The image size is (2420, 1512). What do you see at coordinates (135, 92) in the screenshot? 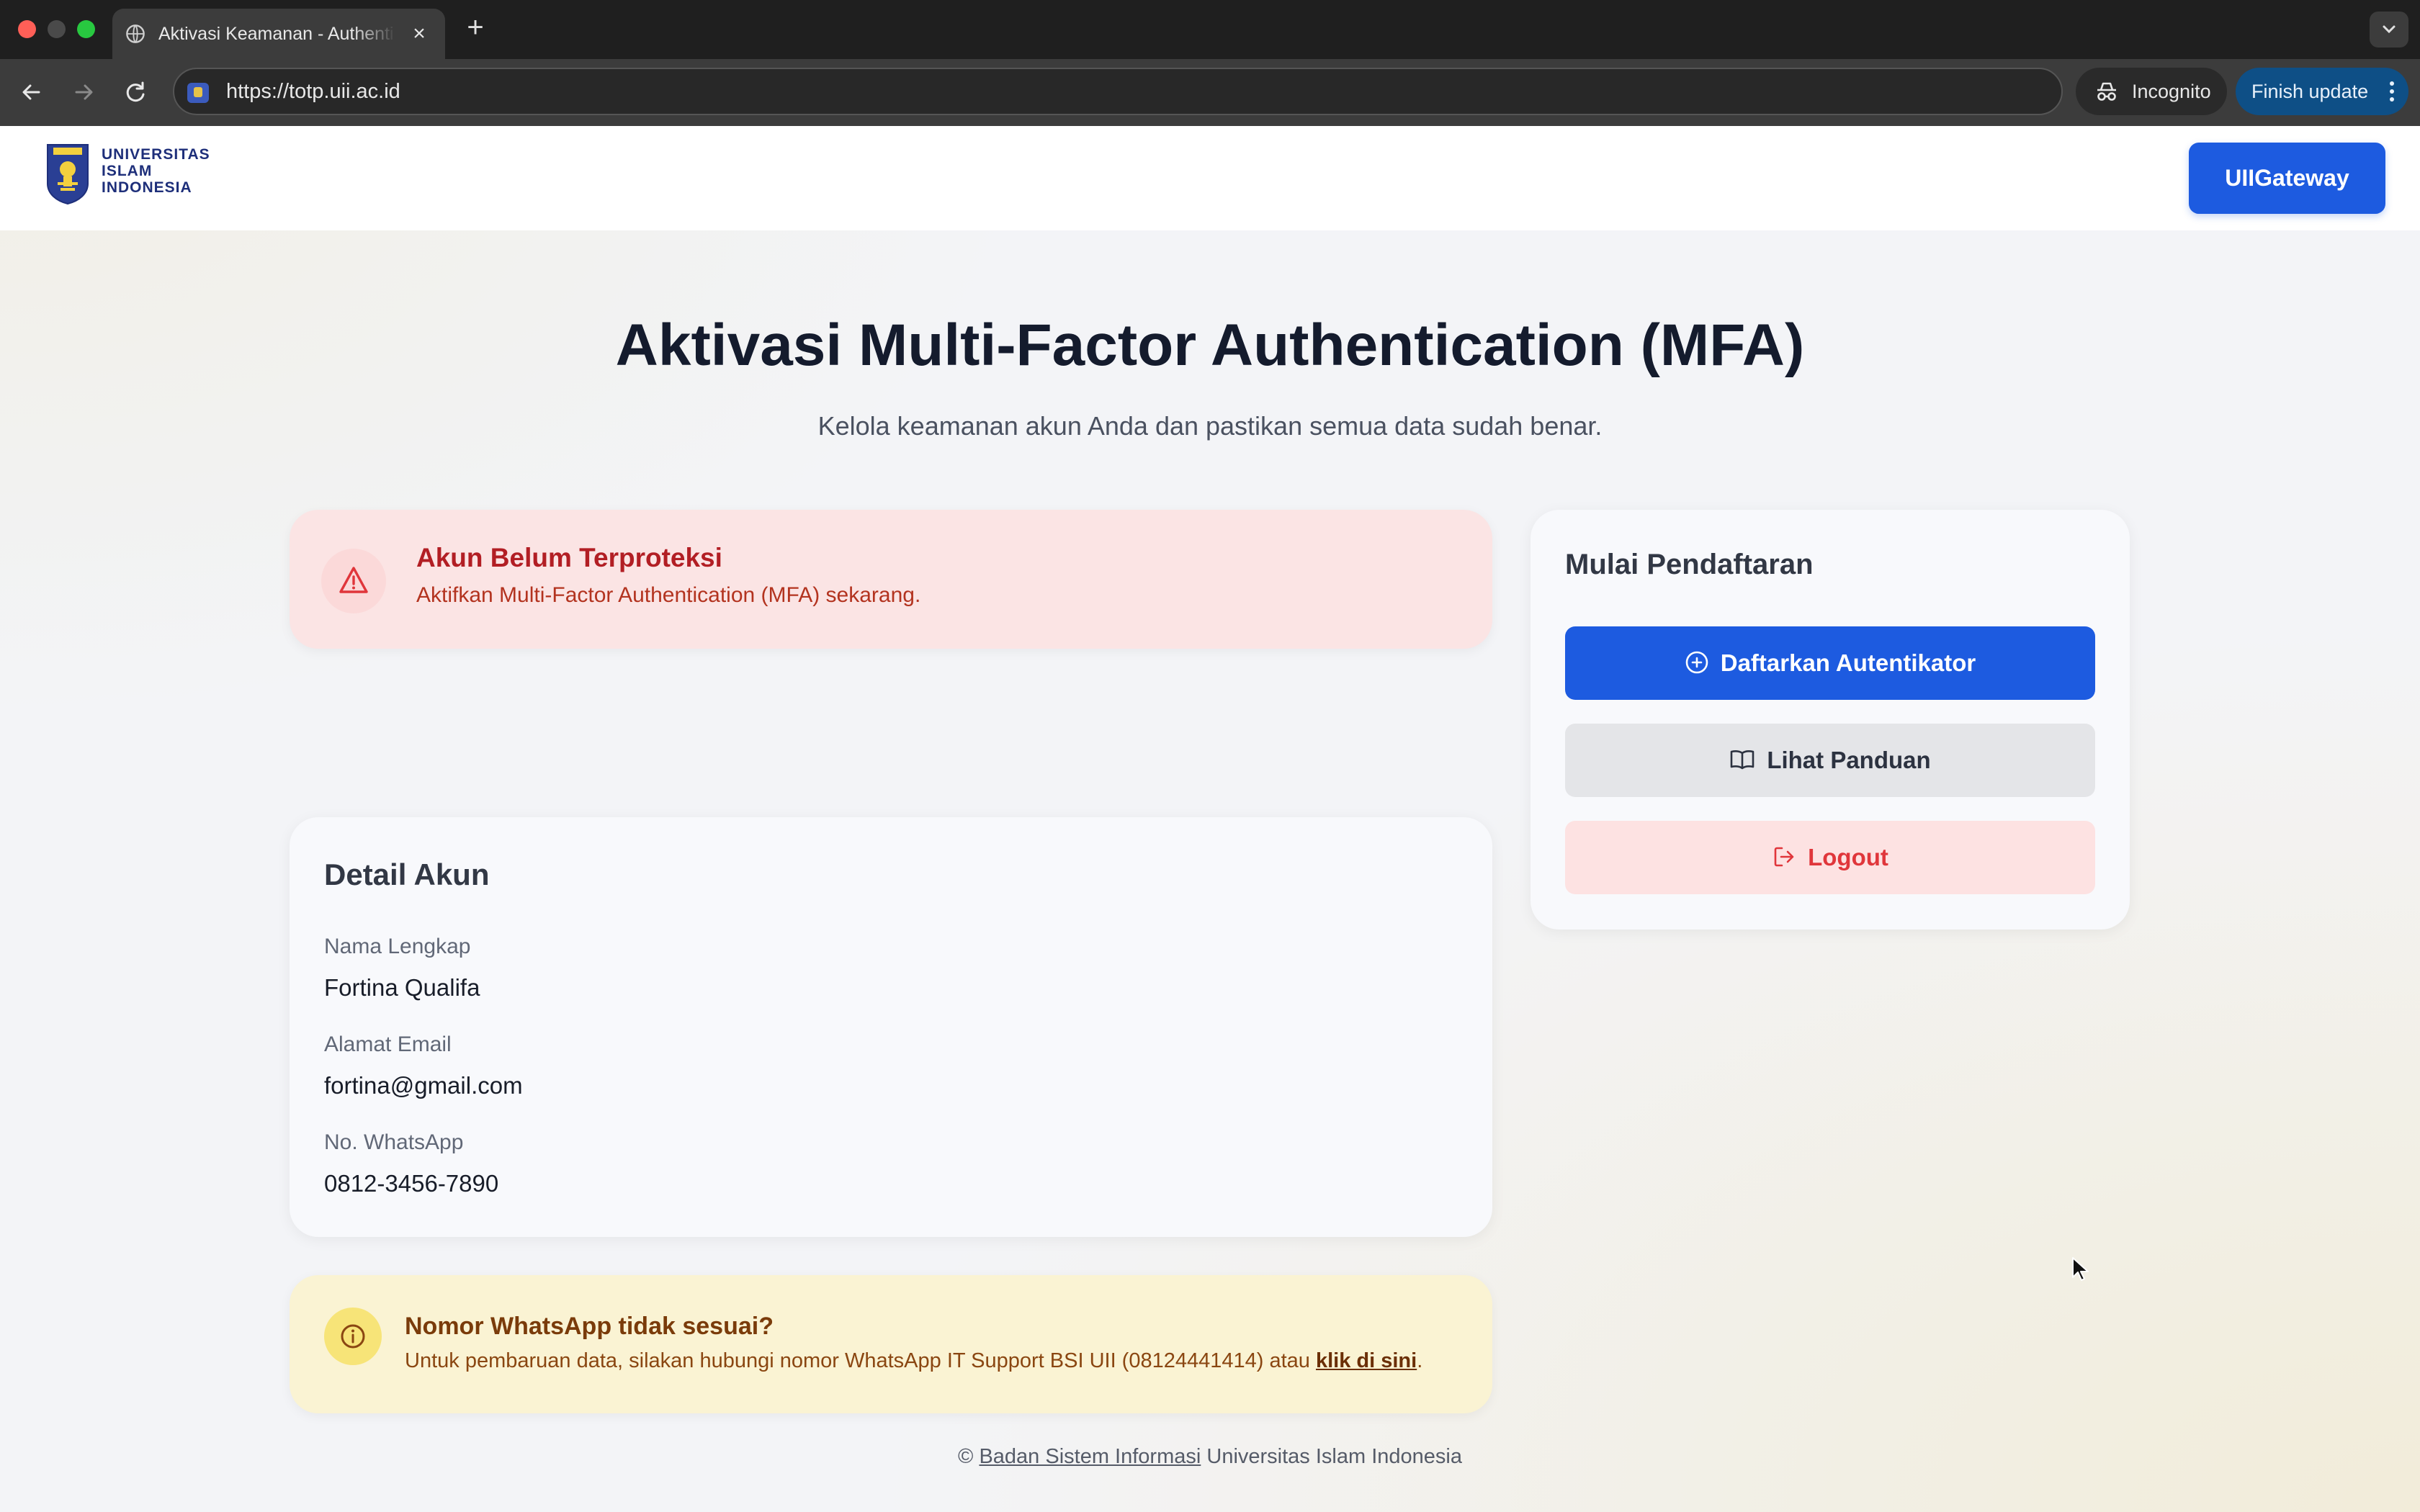
I see `reload-icon` at bounding box center [135, 92].